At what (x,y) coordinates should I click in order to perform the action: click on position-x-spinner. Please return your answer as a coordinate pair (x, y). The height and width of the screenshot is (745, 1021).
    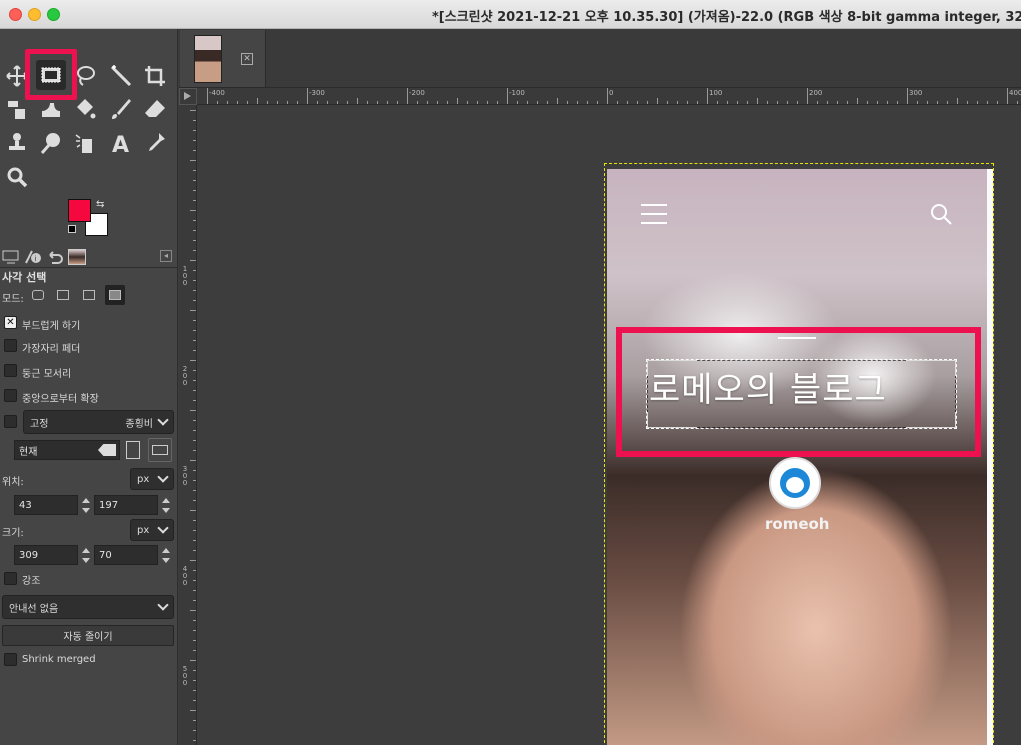
    Looking at the image, I should click on (86, 505).